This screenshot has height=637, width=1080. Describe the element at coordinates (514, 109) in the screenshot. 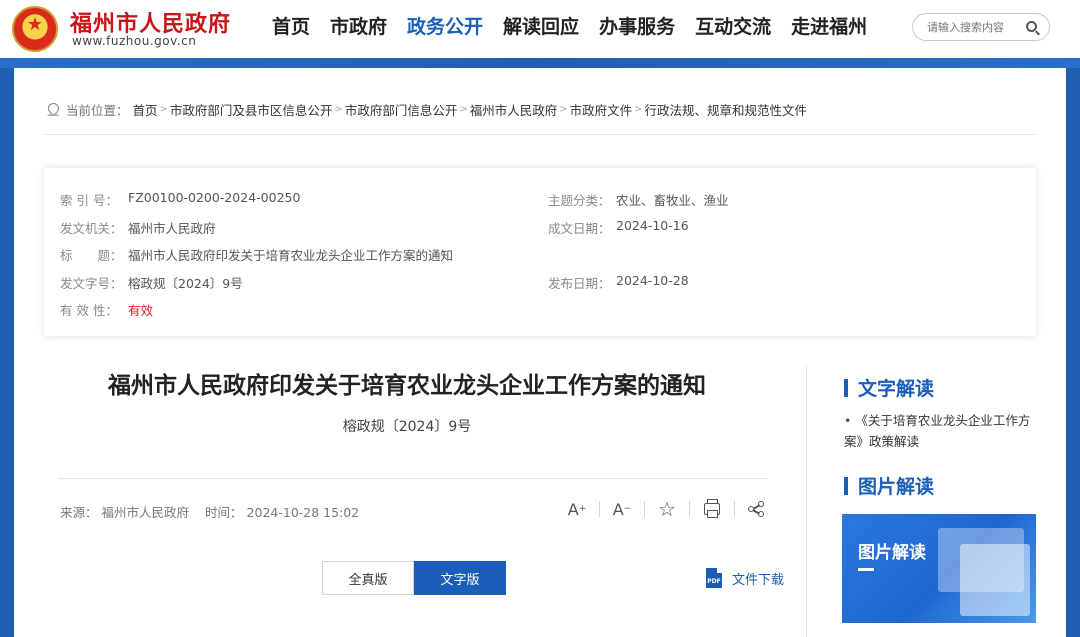

I see `breadcrumb-city-gov: 福州市人民政府` at that location.